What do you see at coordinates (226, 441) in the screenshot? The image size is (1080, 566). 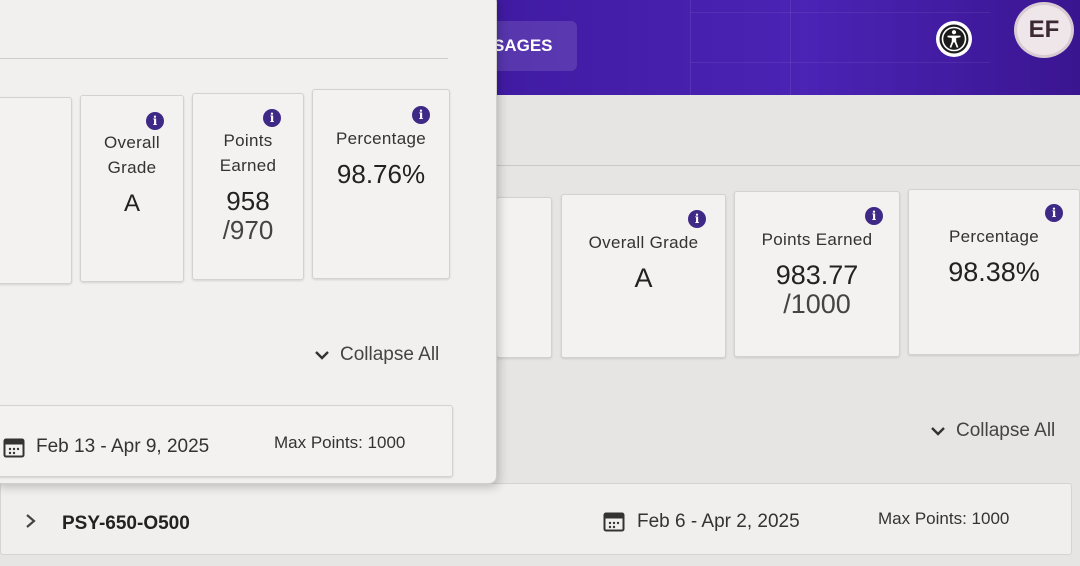 I see `course-row: Feb 13 - Apr 9, 2025 Max Points: 1000` at bounding box center [226, 441].